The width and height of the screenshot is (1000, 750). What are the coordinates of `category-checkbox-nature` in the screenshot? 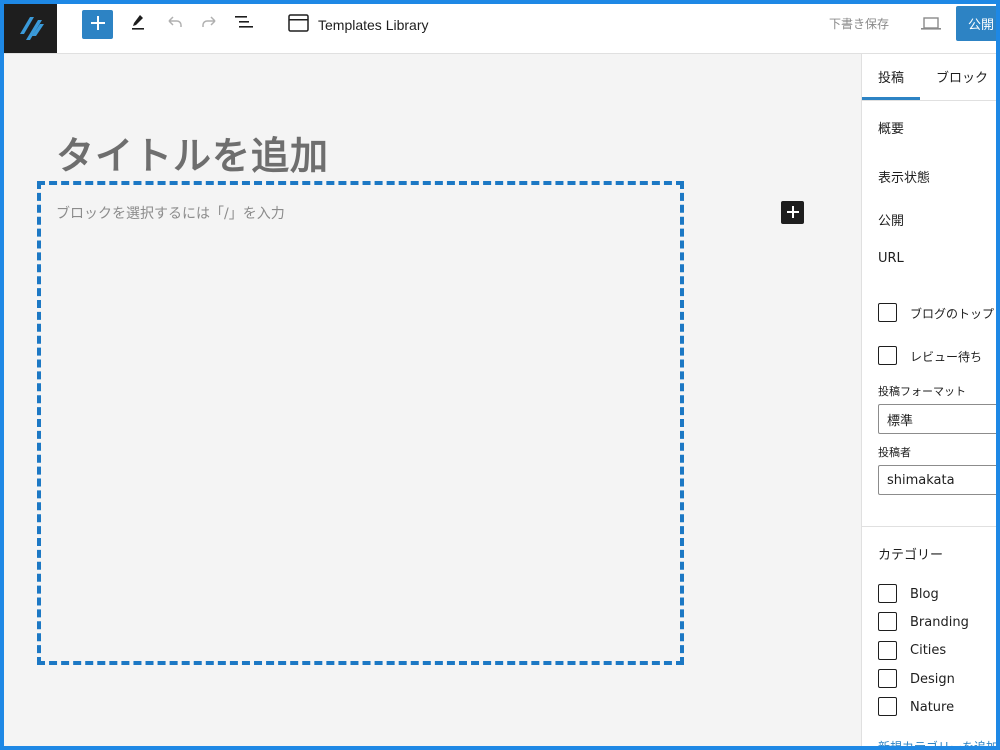 It's located at (887, 706).